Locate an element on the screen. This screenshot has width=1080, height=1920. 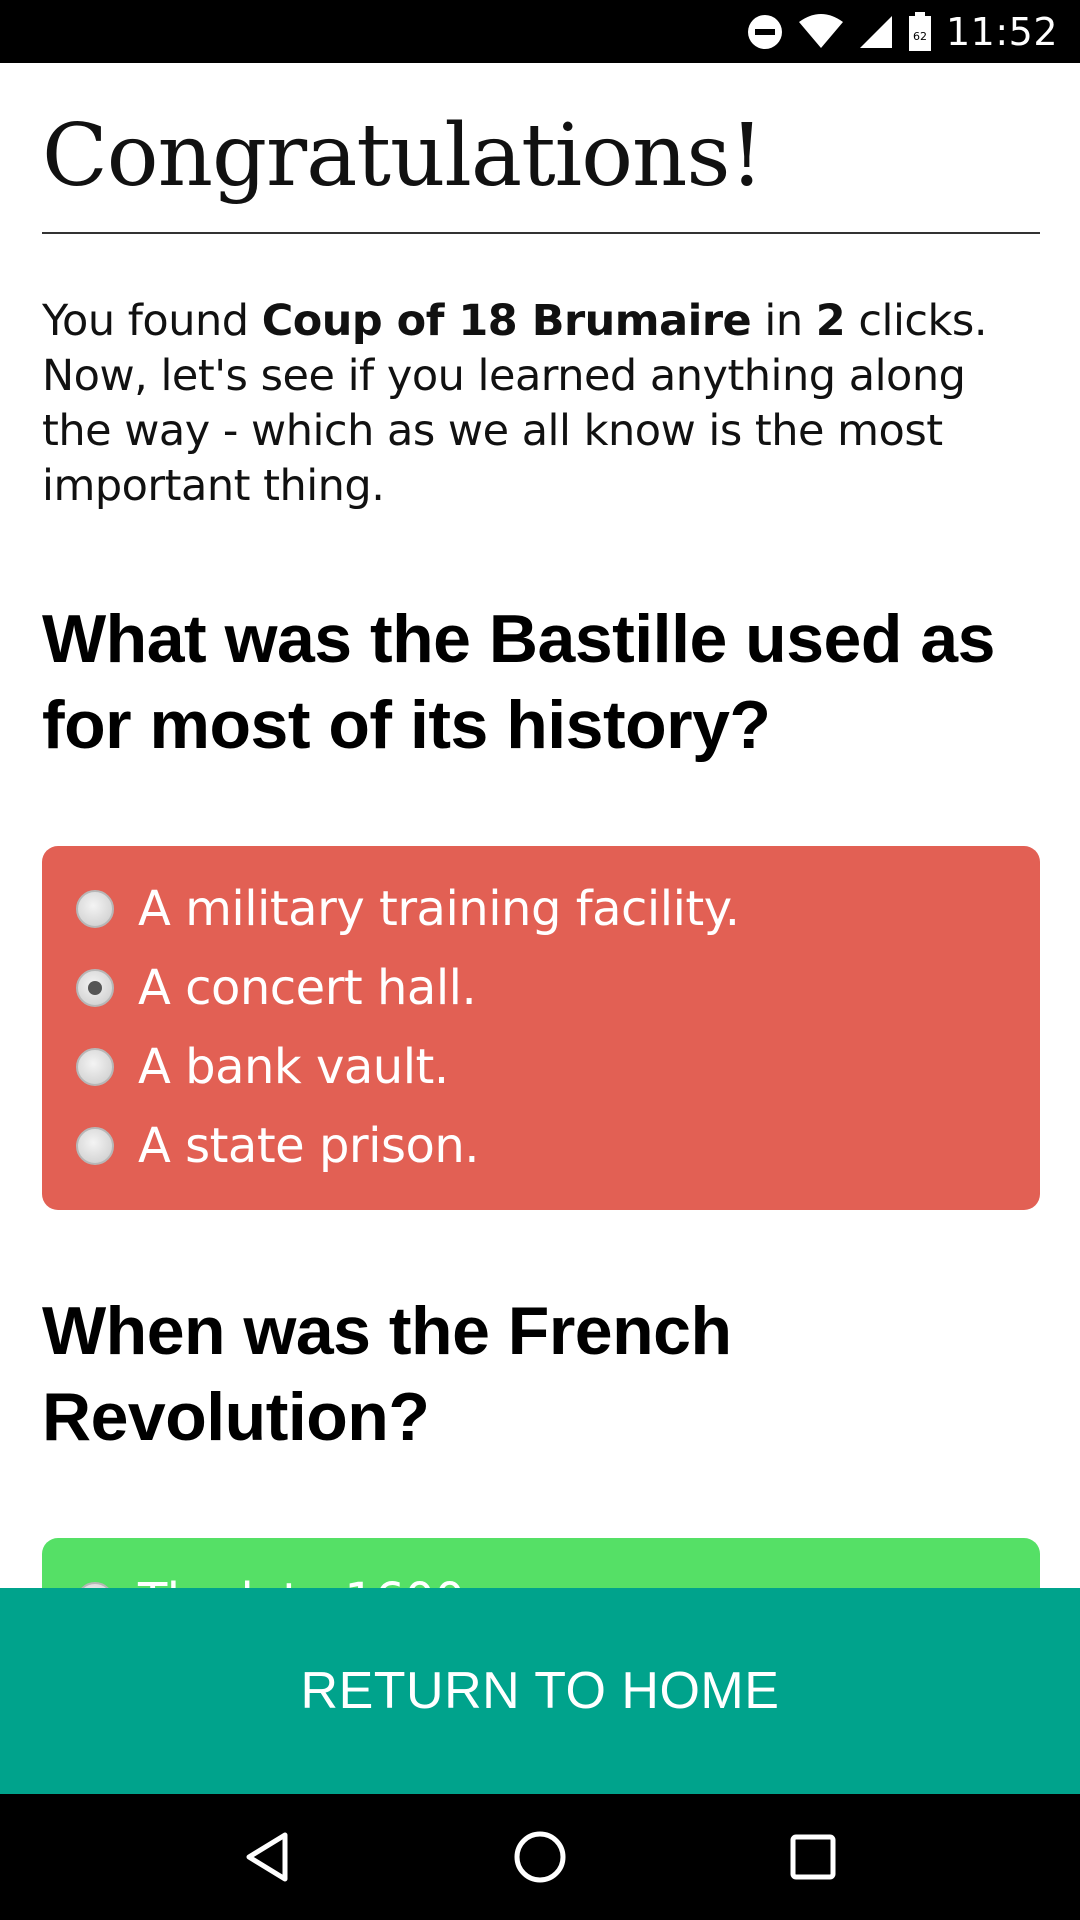
answer-label: A state prison. is located at coordinates (309, 1146).